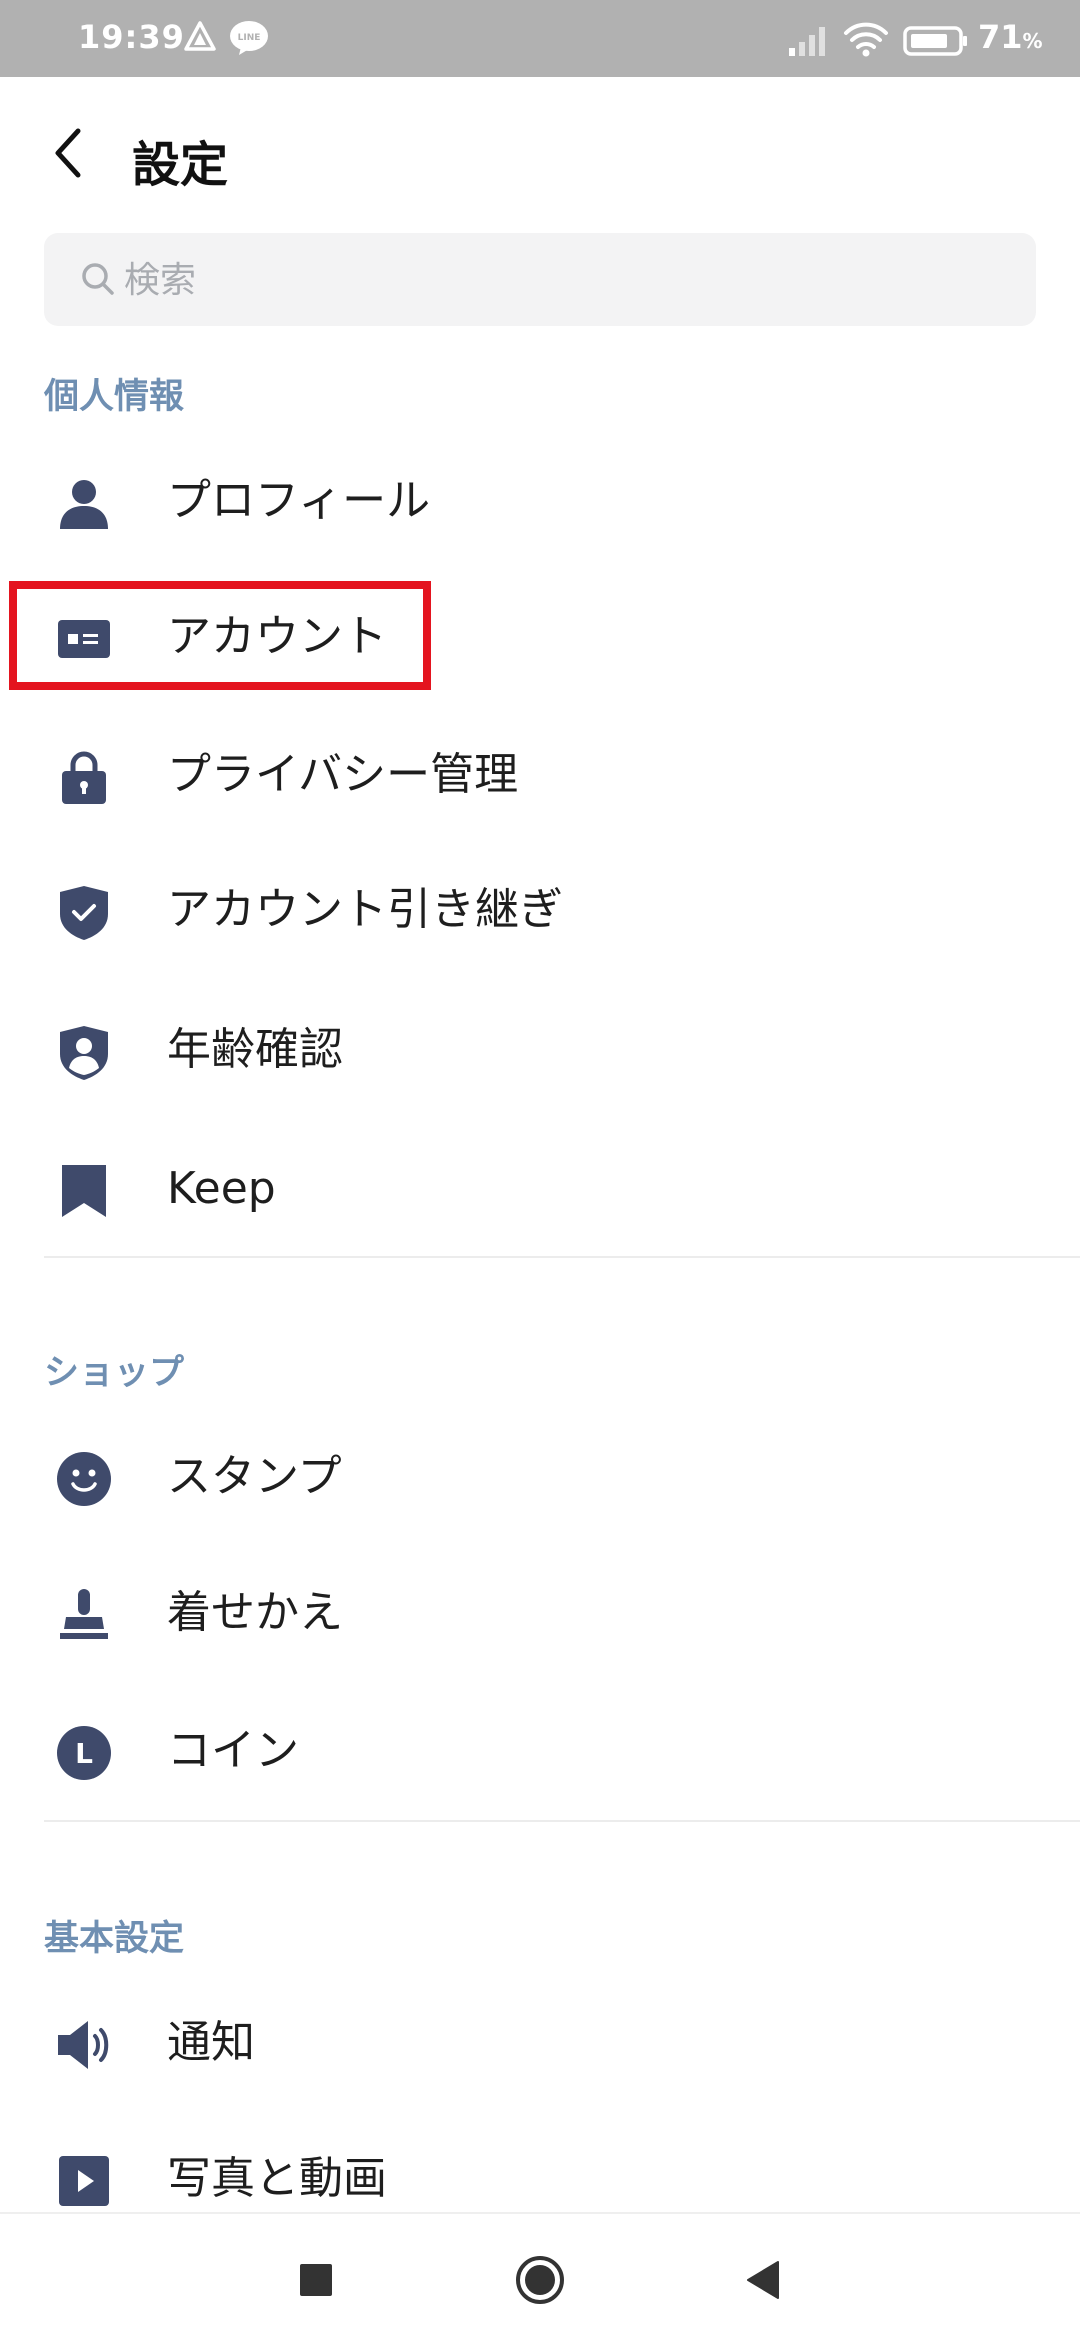  What do you see at coordinates (114, 397) in the screenshot?
I see `section-title-personal: 個人情報` at bounding box center [114, 397].